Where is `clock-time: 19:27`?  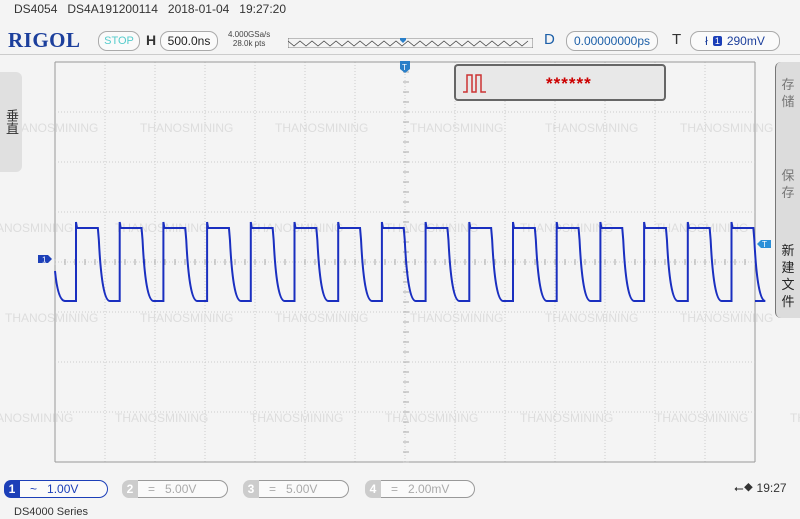 clock-time: 19:27 is located at coordinates (771, 488).